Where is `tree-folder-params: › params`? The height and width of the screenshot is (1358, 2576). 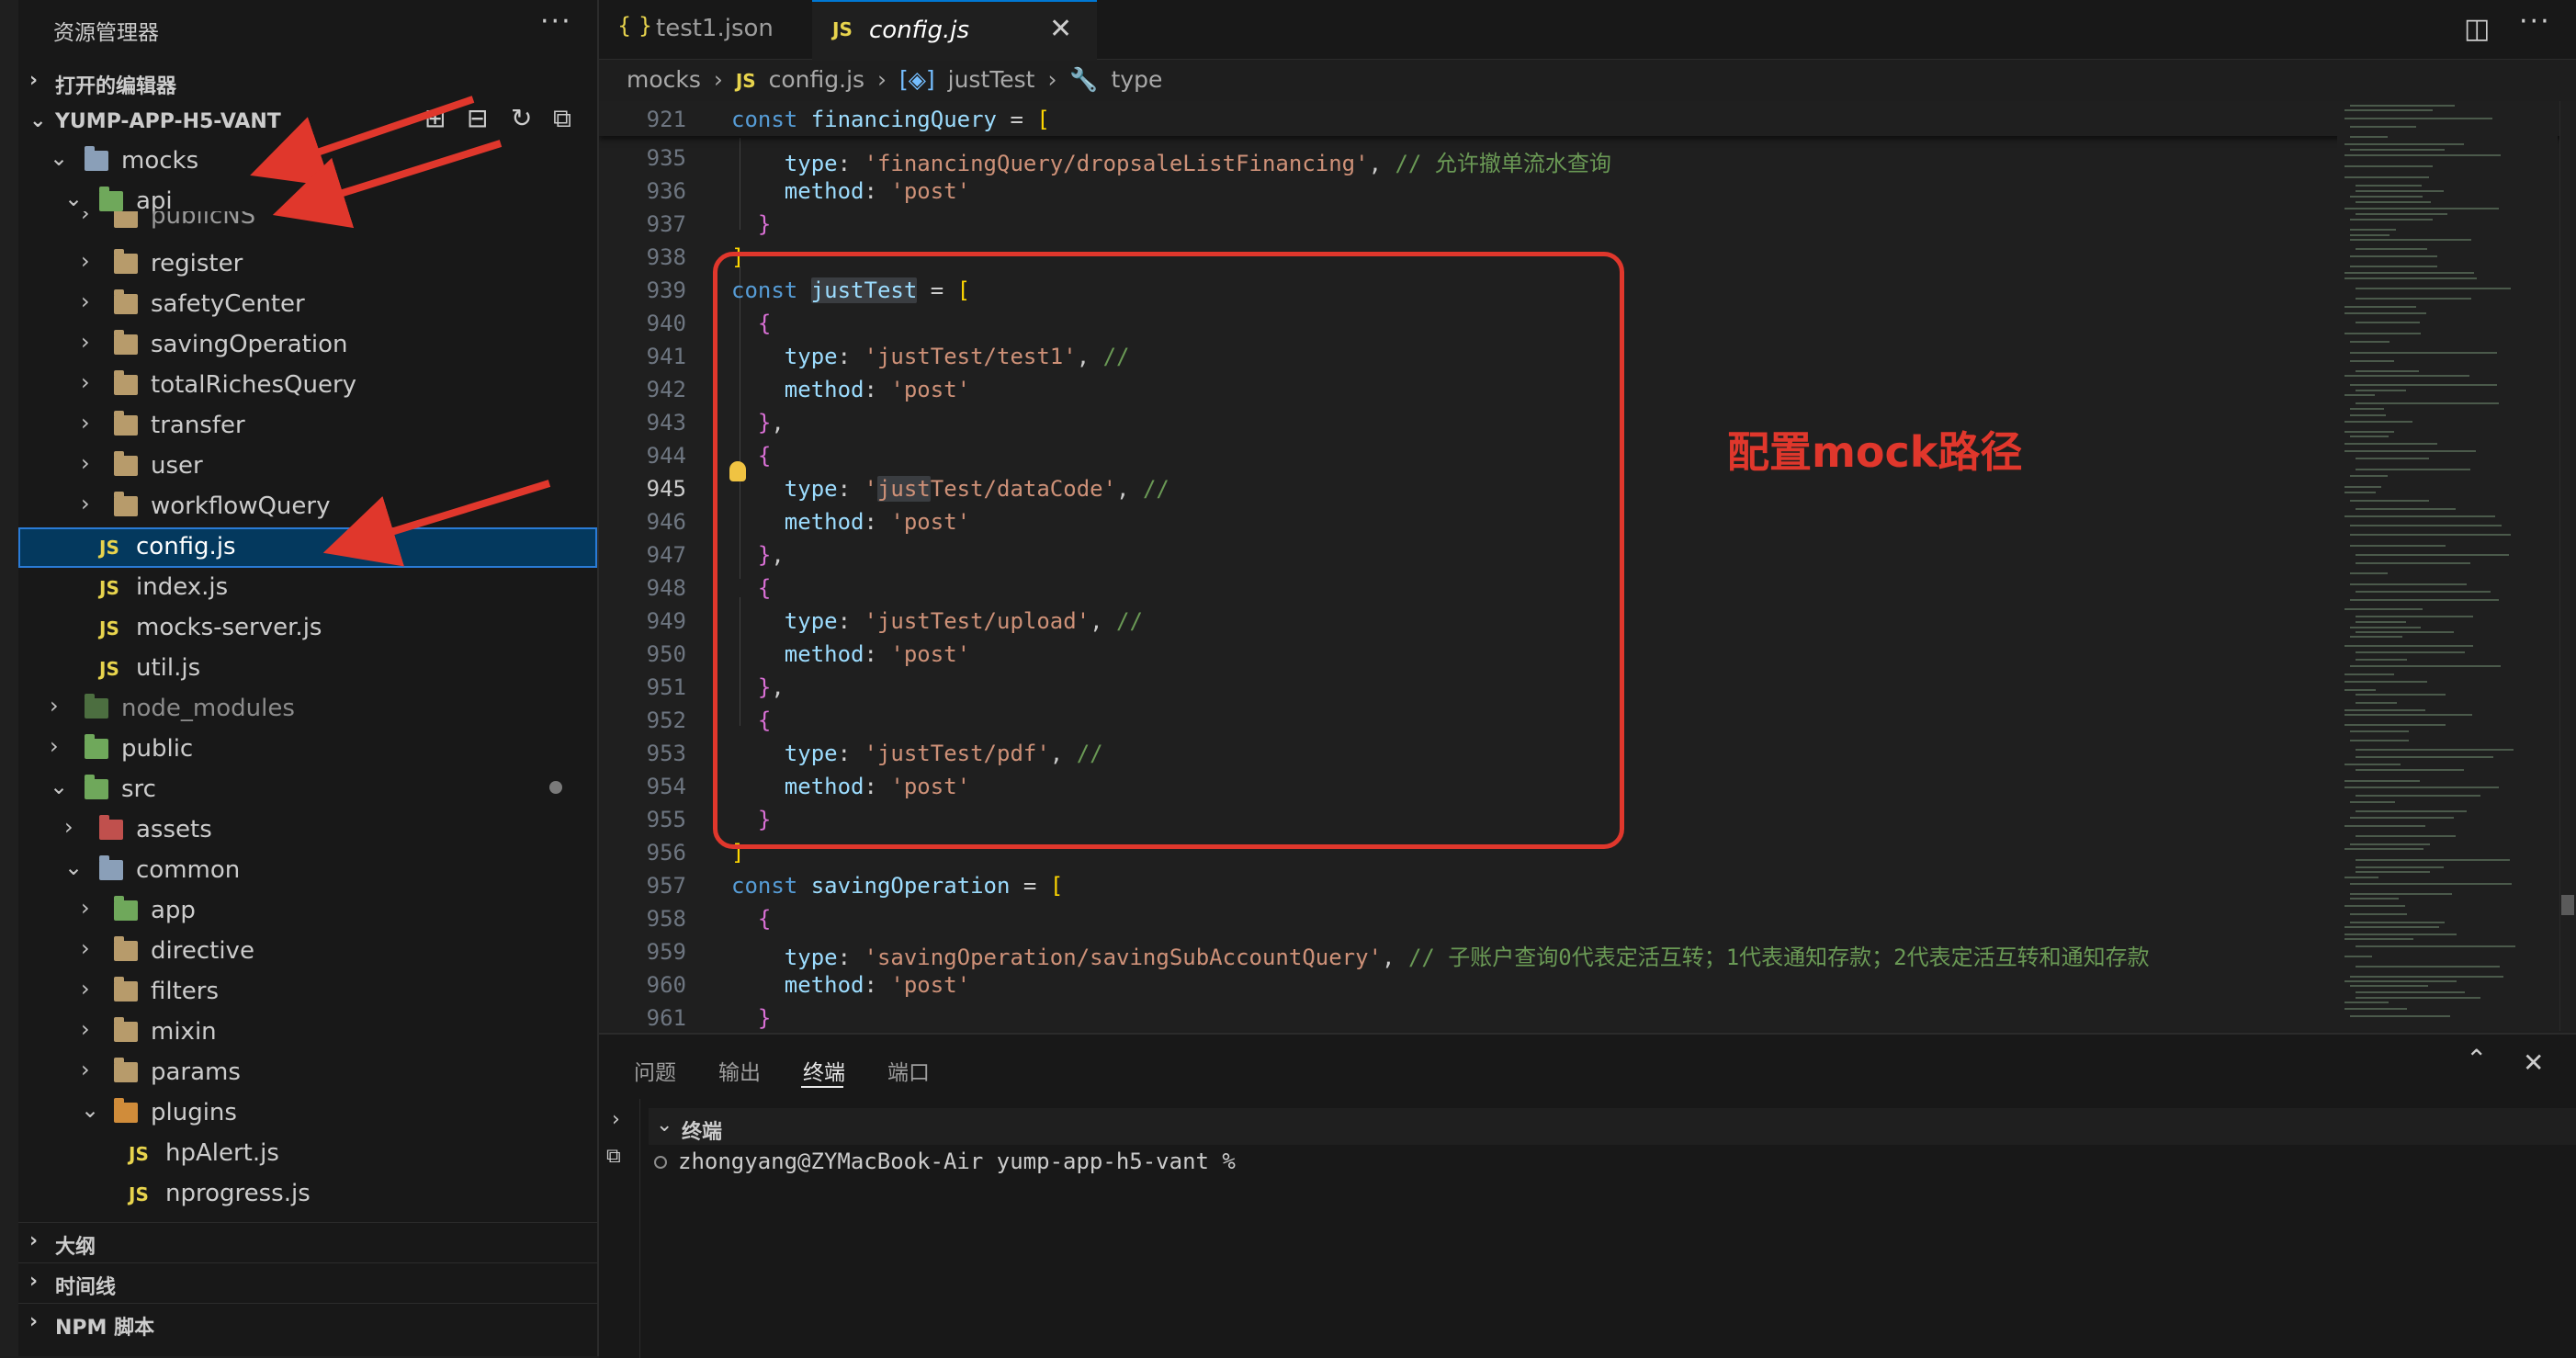 tree-folder-params: › params is located at coordinates (307, 1073).